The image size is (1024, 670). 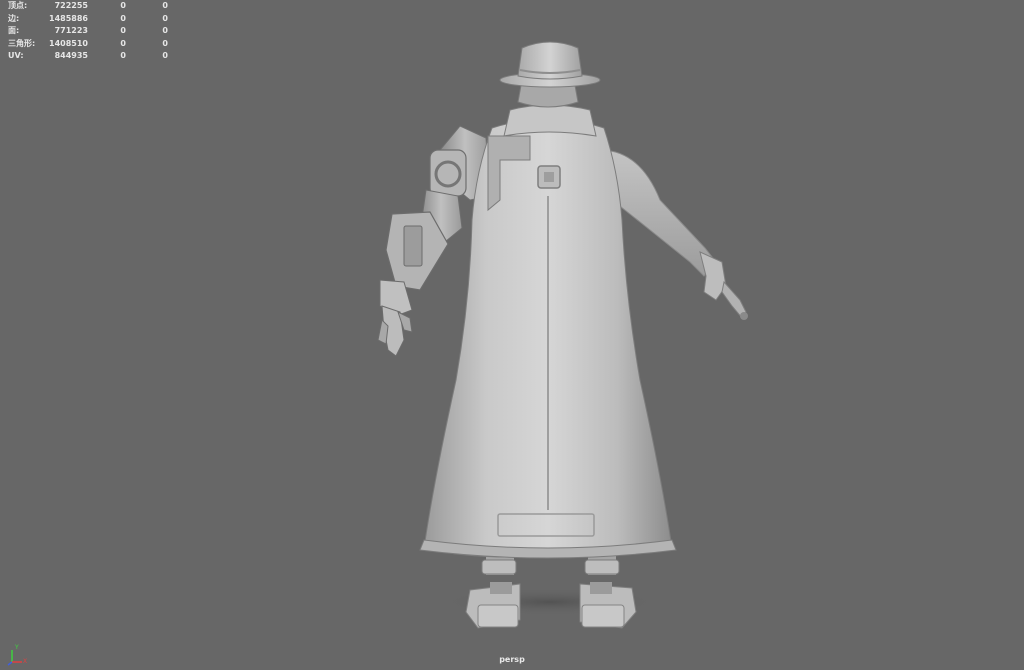 I want to click on axis-x-label: X, so click(x=25, y=661).